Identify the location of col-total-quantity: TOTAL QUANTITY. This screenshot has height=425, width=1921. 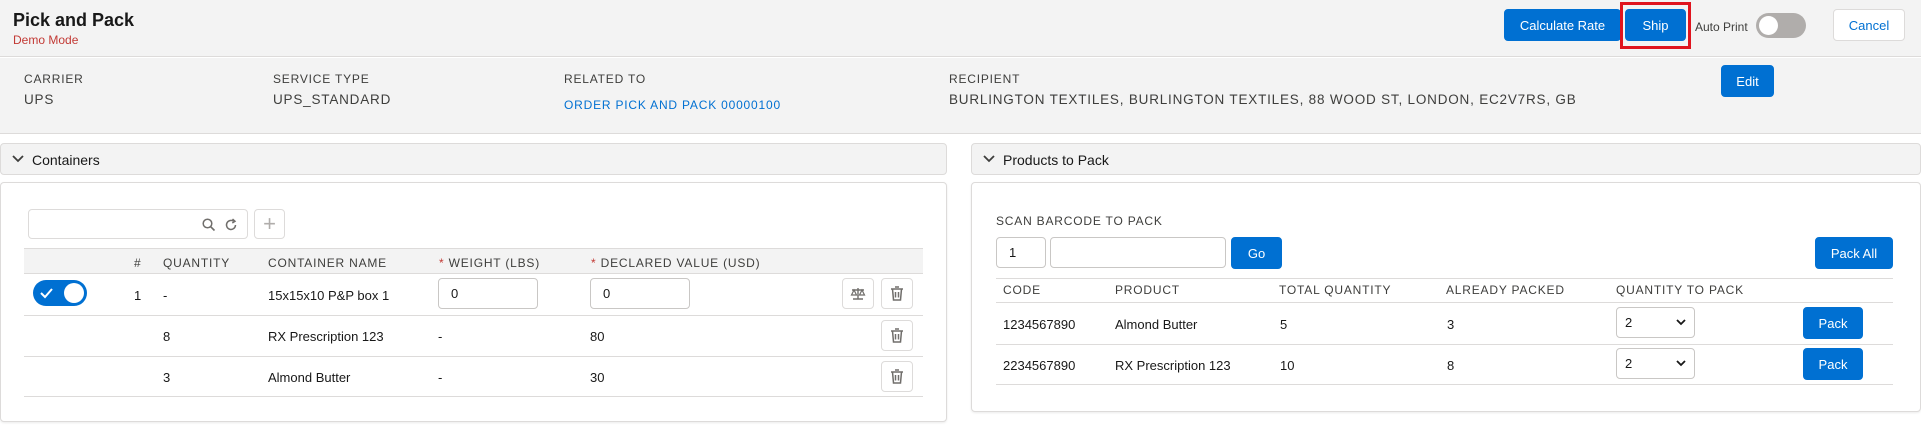
(1335, 290).